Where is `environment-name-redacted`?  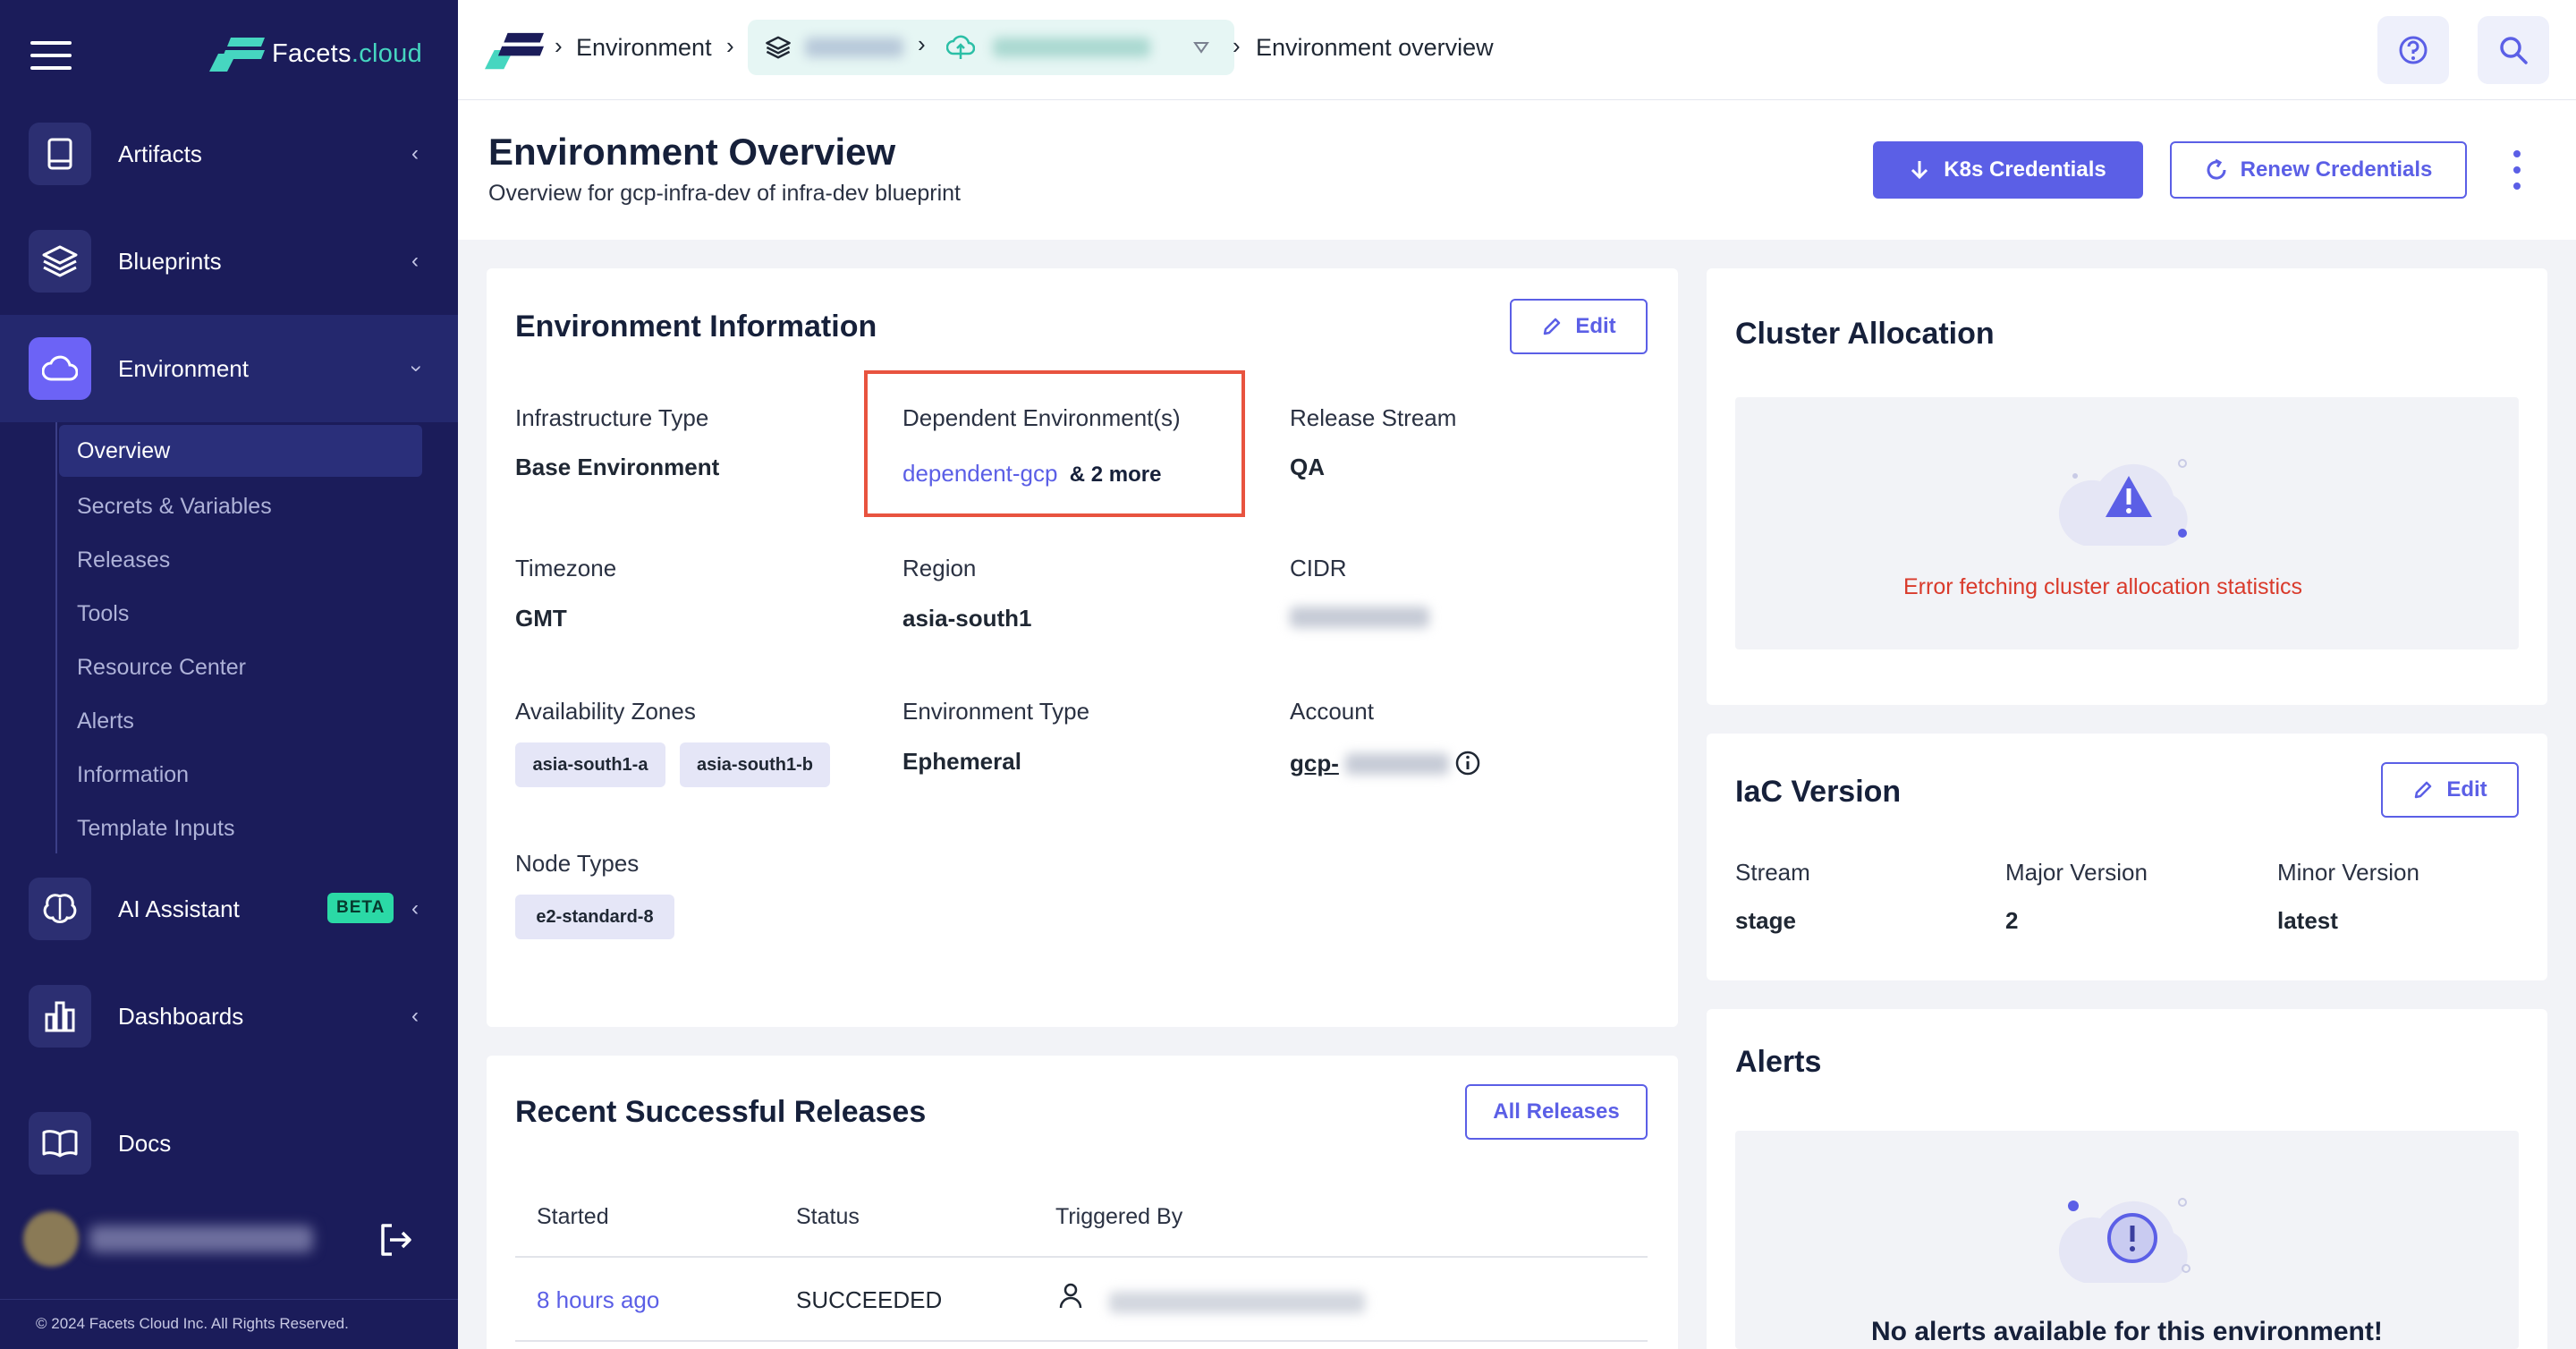
environment-name-redacted is located at coordinates (1071, 47).